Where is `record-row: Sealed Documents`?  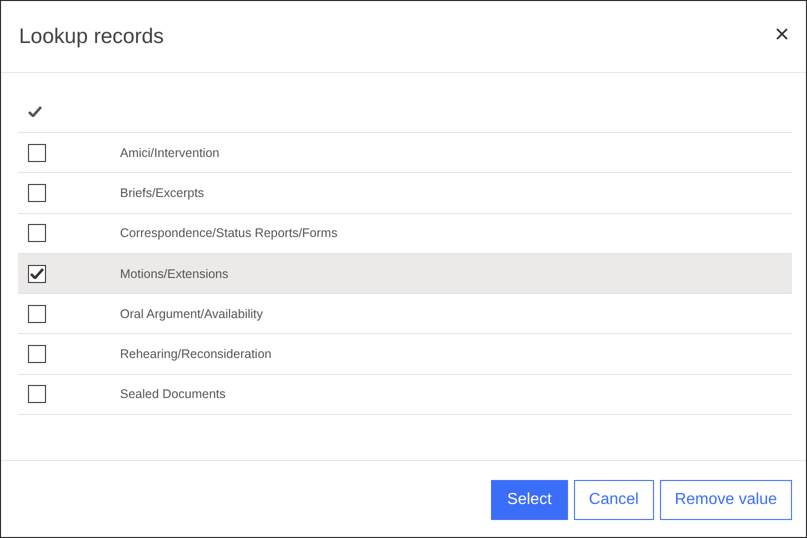 record-row: Sealed Documents is located at coordinates (405, 395).